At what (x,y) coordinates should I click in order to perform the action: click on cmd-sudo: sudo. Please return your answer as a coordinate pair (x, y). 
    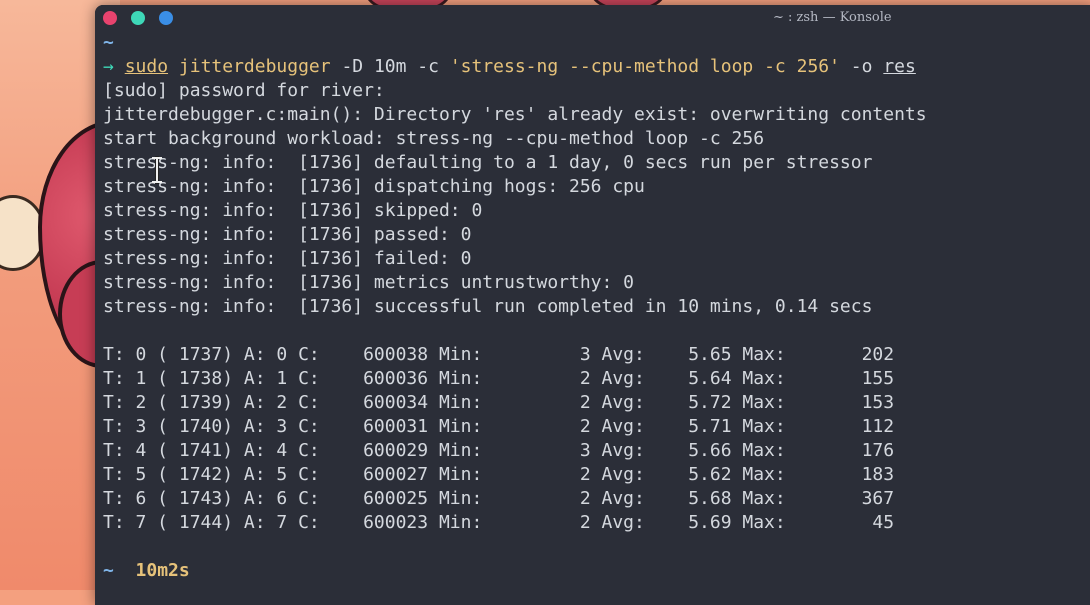
    Looking at the image, I should click on (146, 66).